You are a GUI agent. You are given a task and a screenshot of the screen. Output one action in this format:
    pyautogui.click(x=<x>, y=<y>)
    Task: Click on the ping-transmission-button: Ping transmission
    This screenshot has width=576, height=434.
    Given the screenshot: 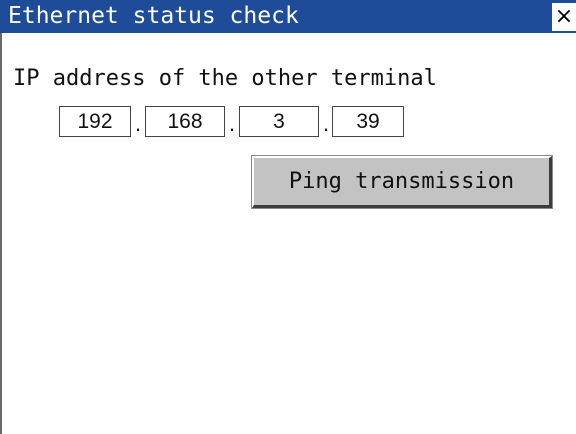 What is the action you would take?
    pyautogui.click(x=402, y=182)
    